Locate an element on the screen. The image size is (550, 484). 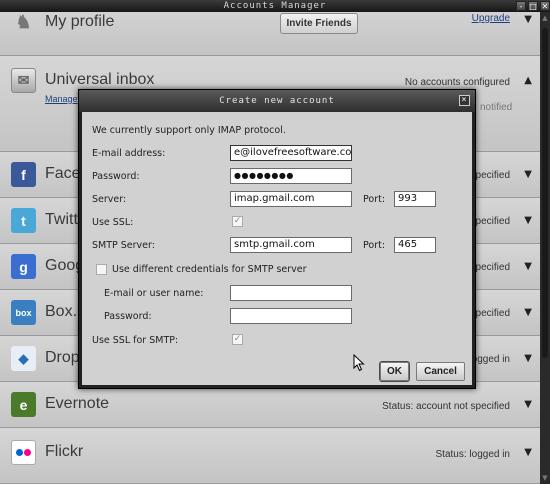
window-titlebar: Accounts Manager - □ ✕ is located at coordinates (275, 6).